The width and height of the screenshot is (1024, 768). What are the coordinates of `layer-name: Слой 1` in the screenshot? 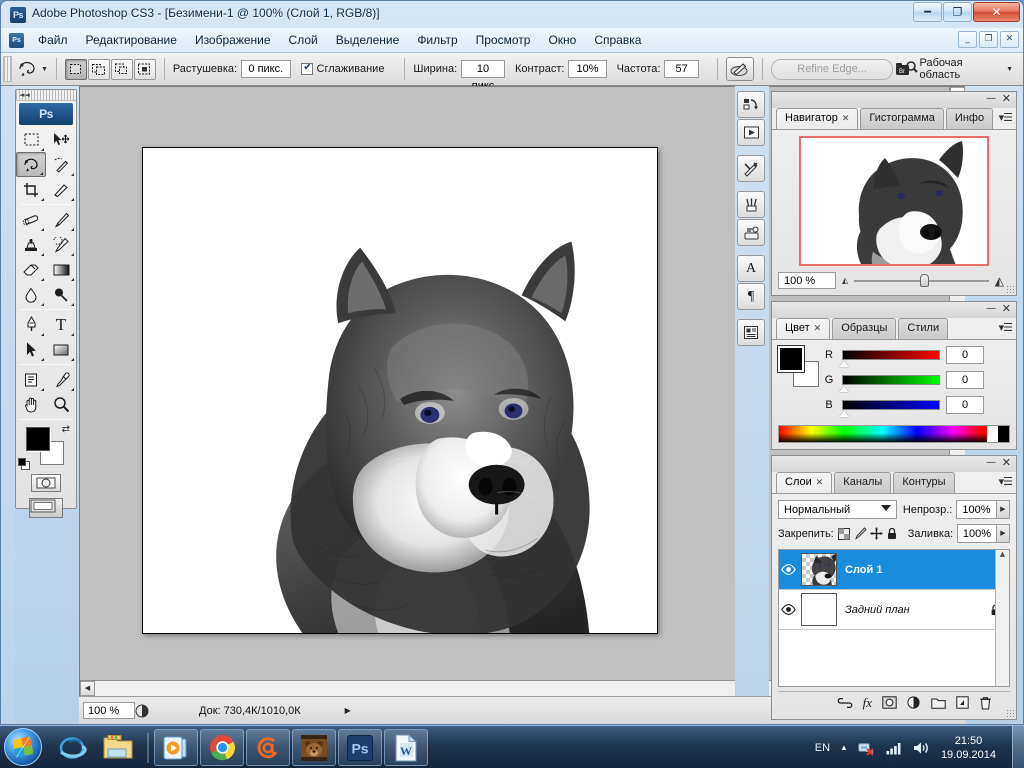 It's located at (863, 570).